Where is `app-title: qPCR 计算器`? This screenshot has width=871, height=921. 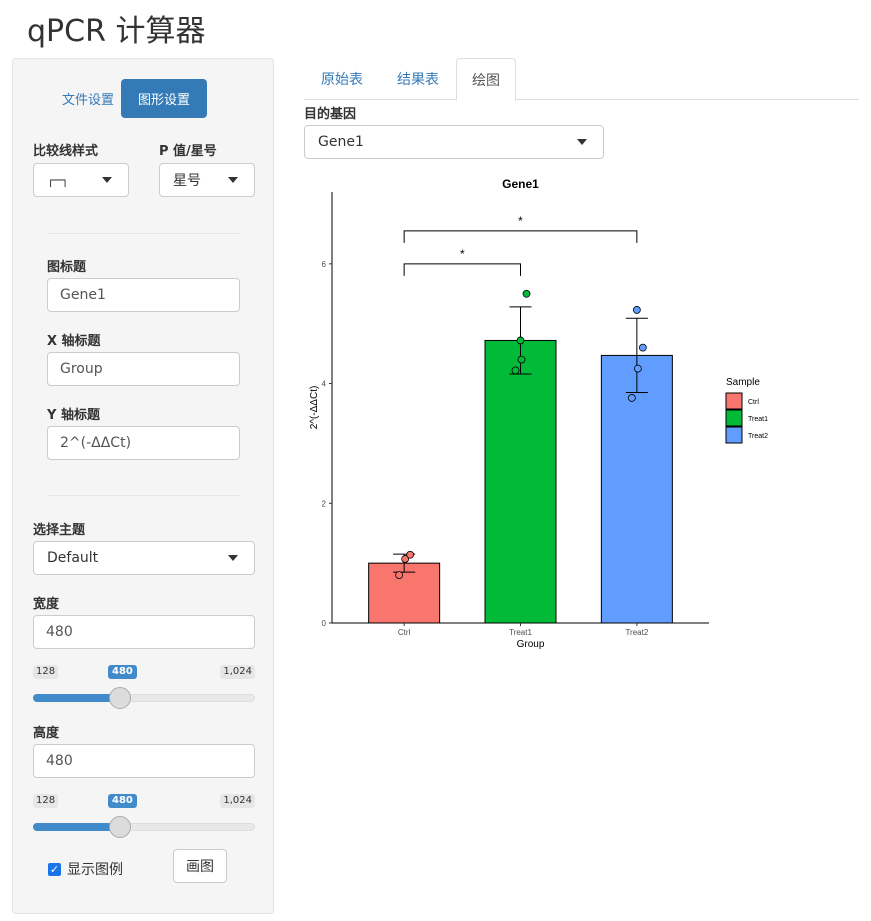 app-title: qPCR 计算器 is located at coordinates (116, 31).